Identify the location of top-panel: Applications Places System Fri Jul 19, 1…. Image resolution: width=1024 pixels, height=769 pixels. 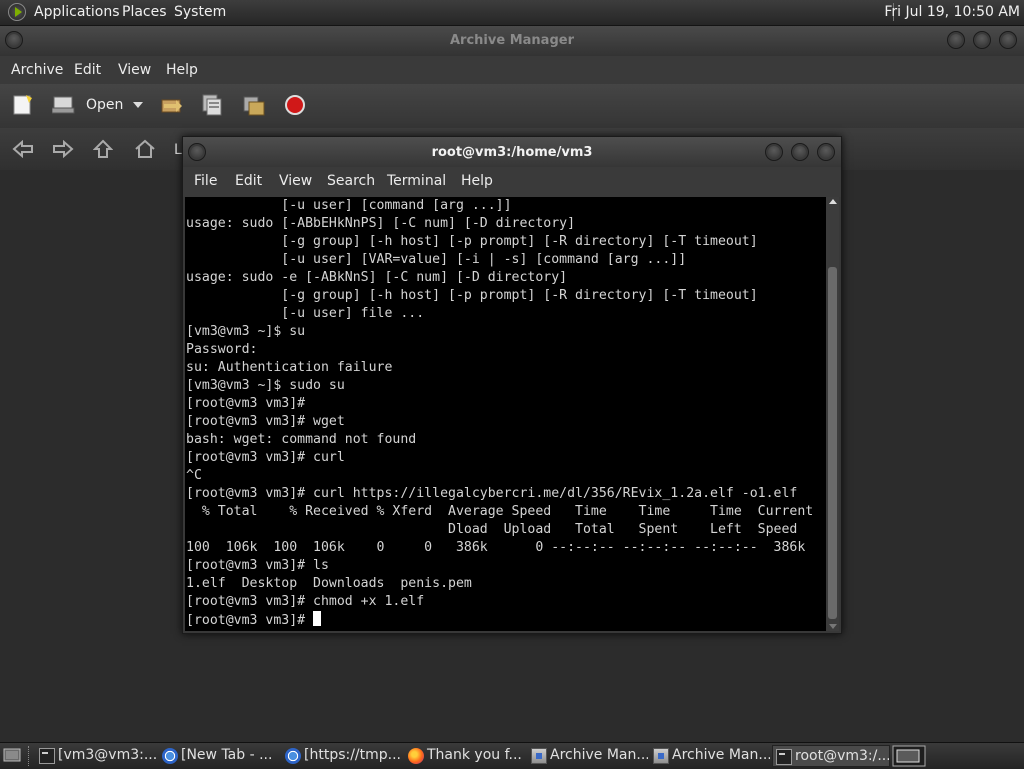
(512, 13).